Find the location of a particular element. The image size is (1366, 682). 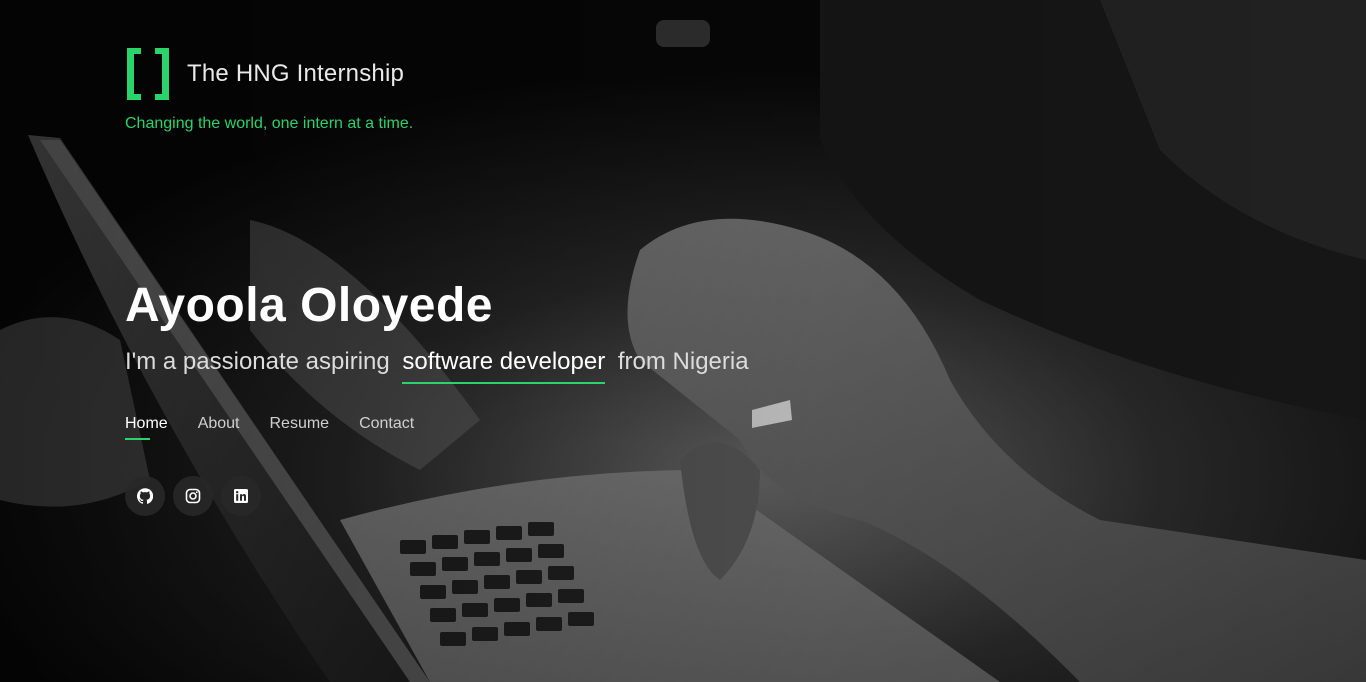

github-icon is located at coordinates (145, 496).